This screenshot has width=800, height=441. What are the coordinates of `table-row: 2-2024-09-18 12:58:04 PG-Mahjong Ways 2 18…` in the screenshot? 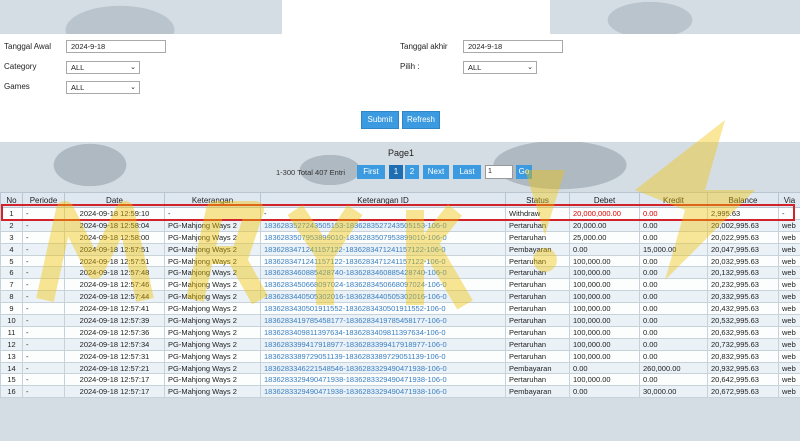 It's located at (400, 225).